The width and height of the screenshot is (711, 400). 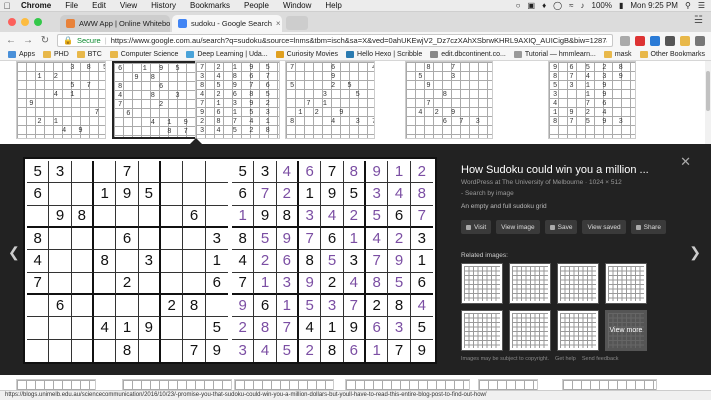 What do you see at coordinates (384, 54) in the screenshot?
I see `bookmark-hello-hexo: Hello Hexo | Scribble` at bounding box center [384, 54].